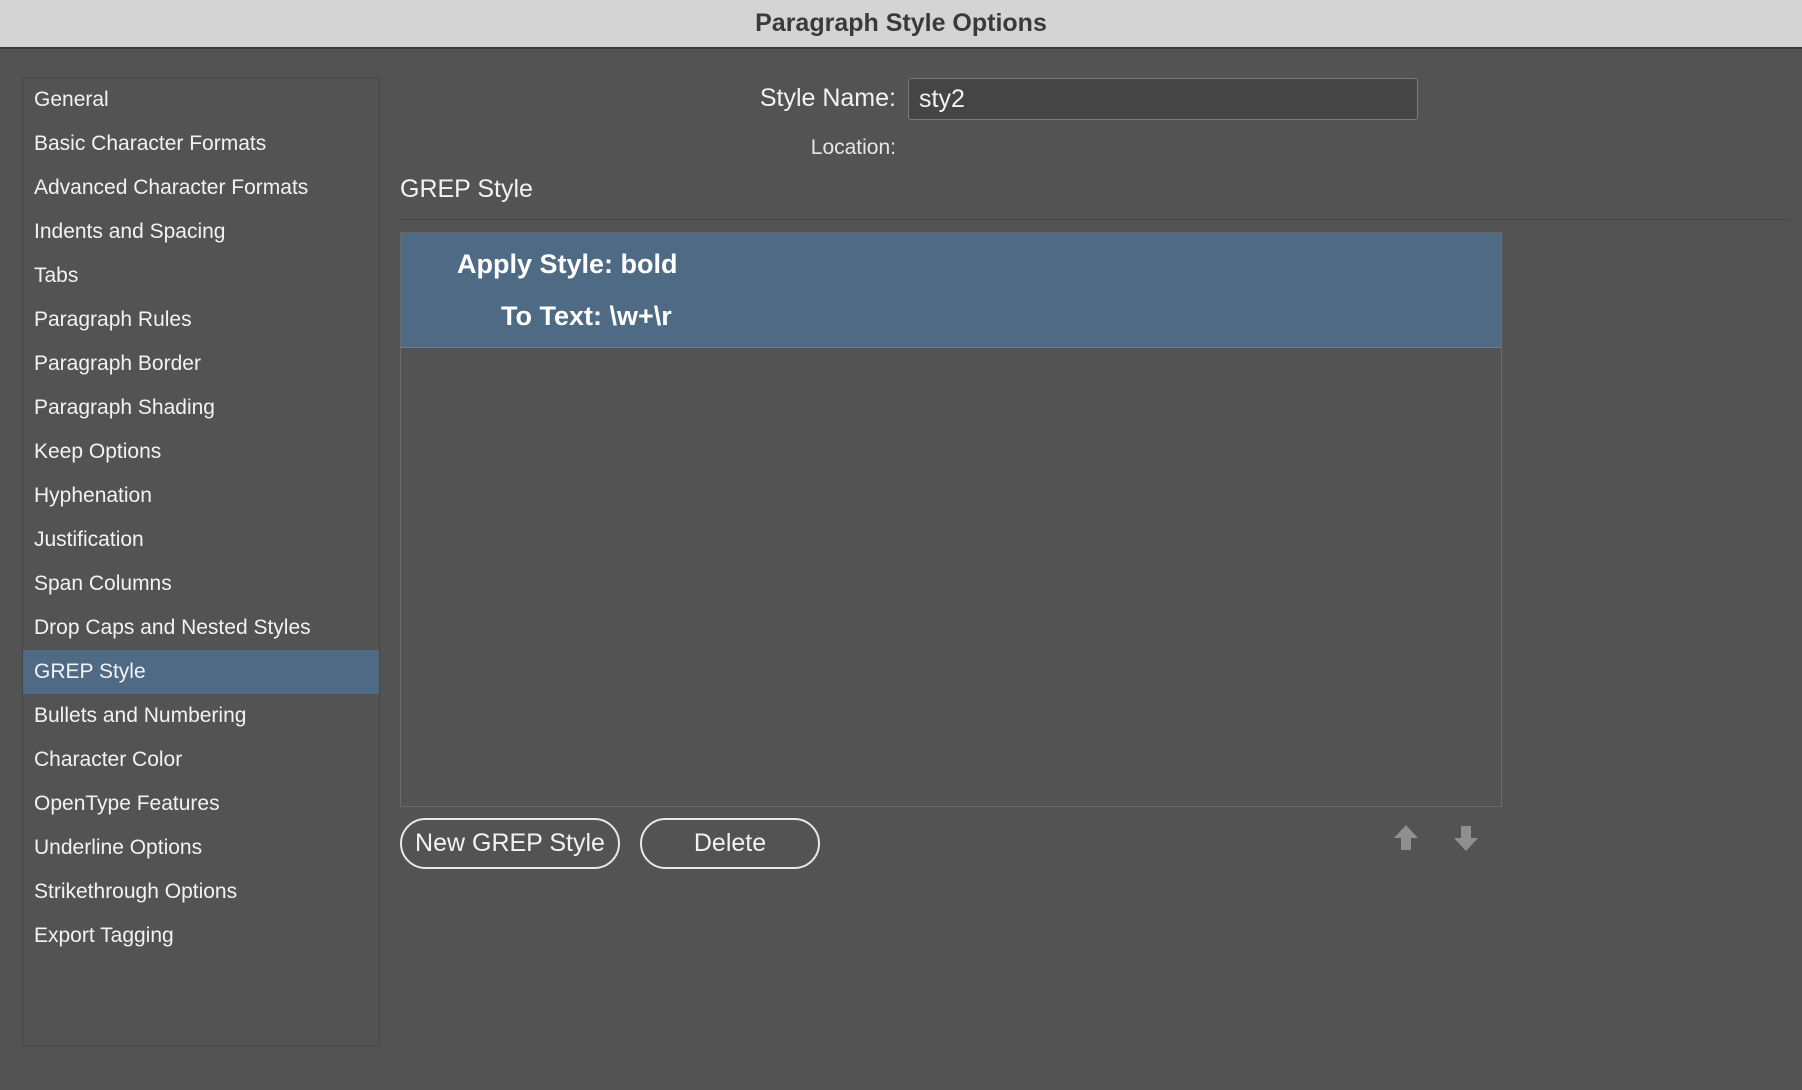  I want to click on sidebar-item-indents-and-spacing: Indents and Spacing, so click(201, 232).